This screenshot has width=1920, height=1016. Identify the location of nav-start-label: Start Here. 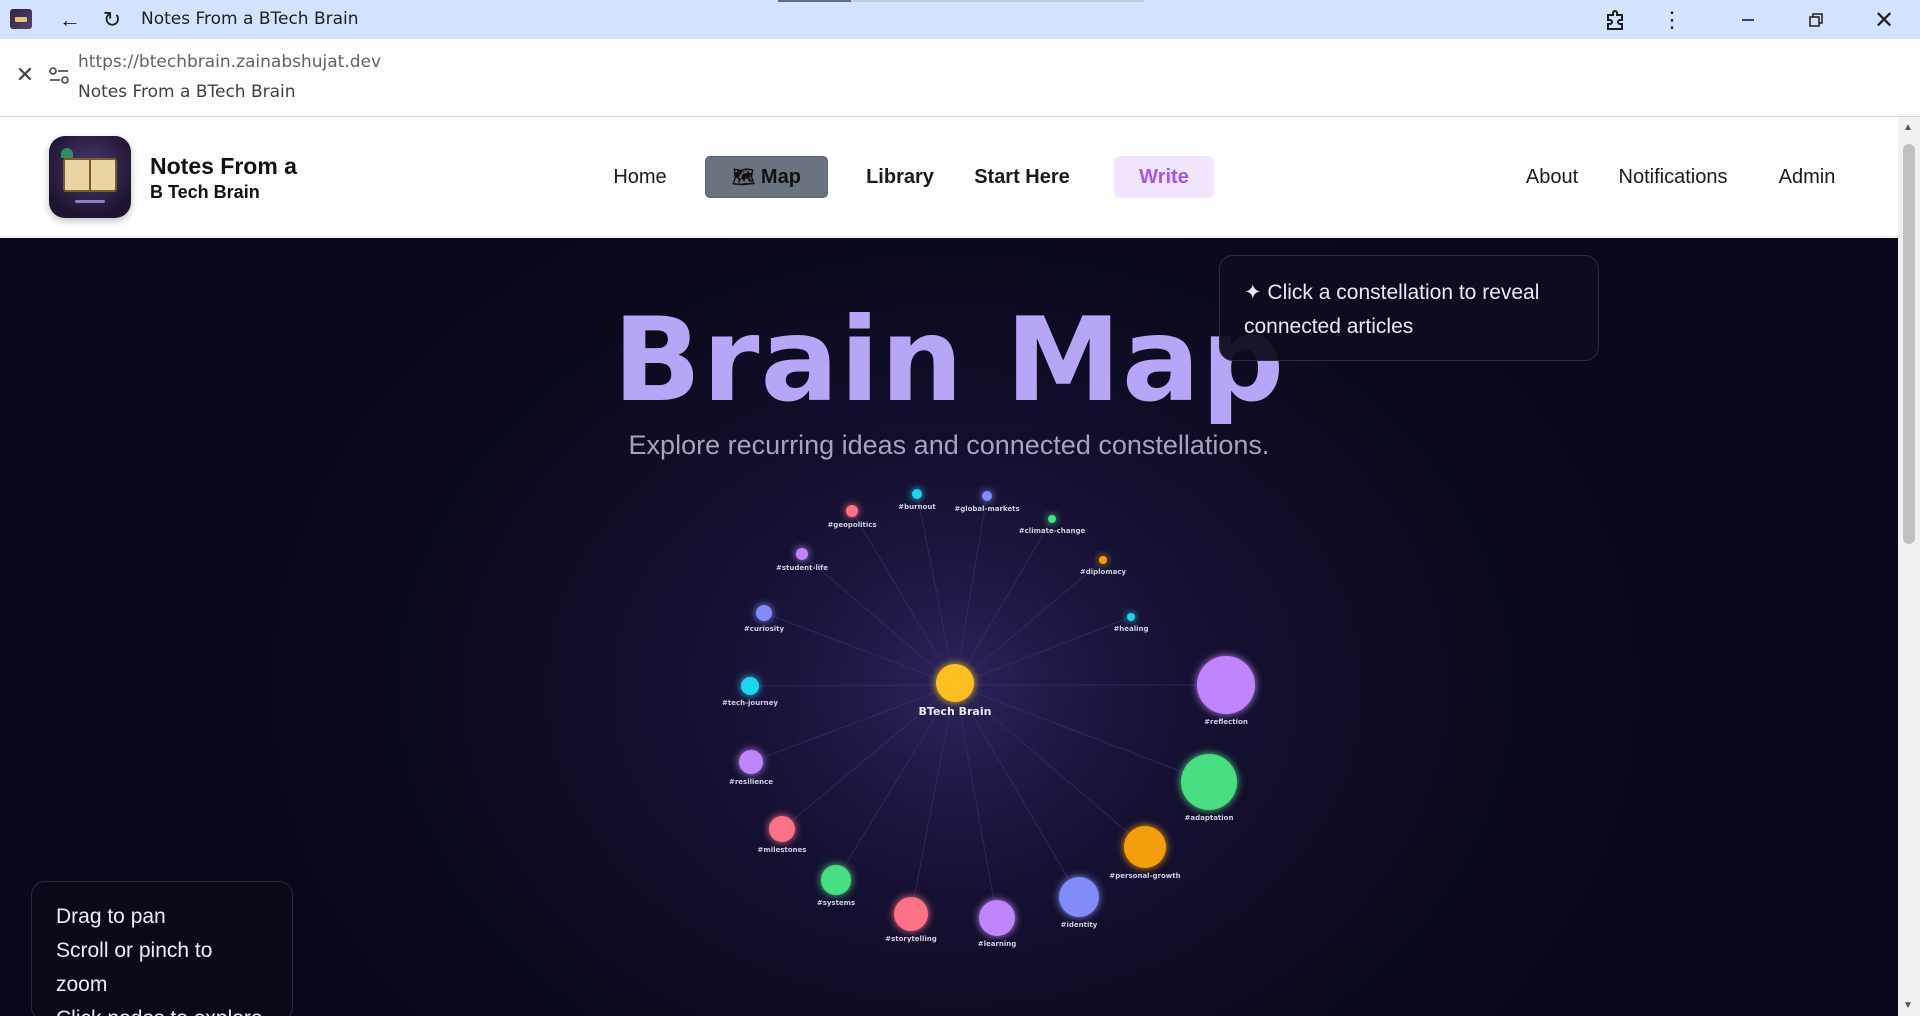
(1022, 176).